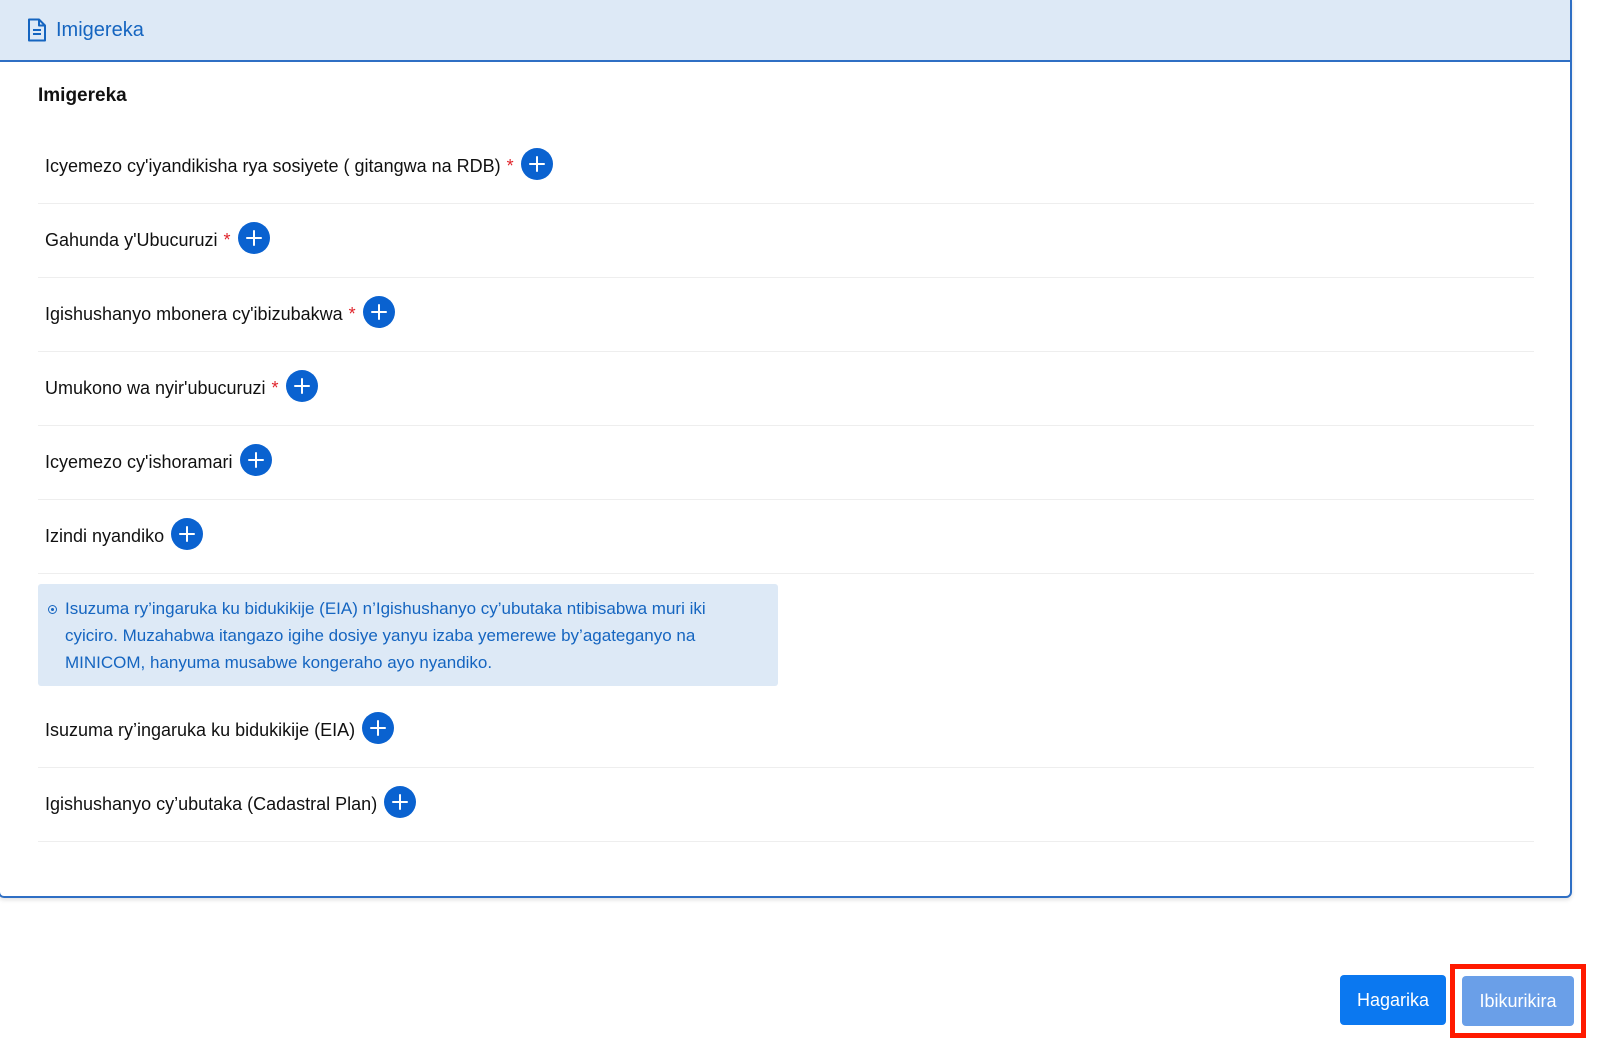 This screenshot has height=1049, width=1600. I want to click on panel-header-title: Imigereka, so click(100, 29).